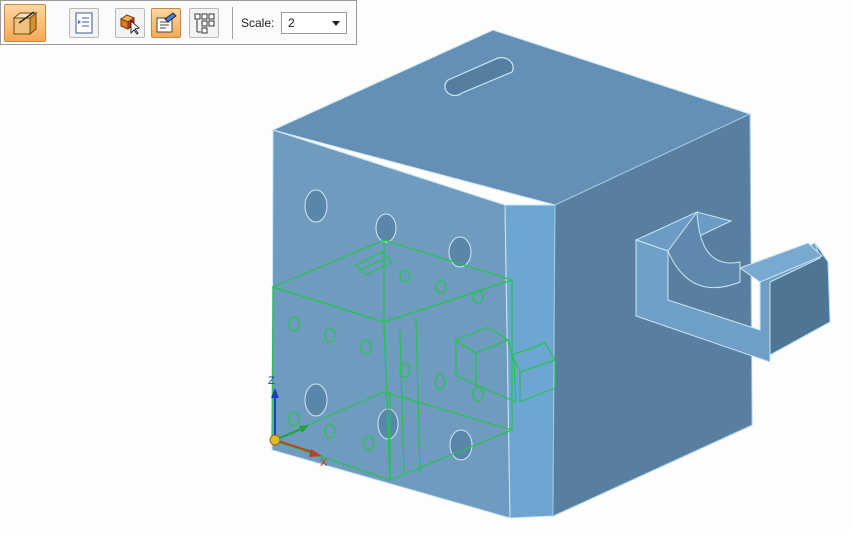 The height and width of the screenshot is (534, 853). I want to click on document-list-icon, so click(84, 23).